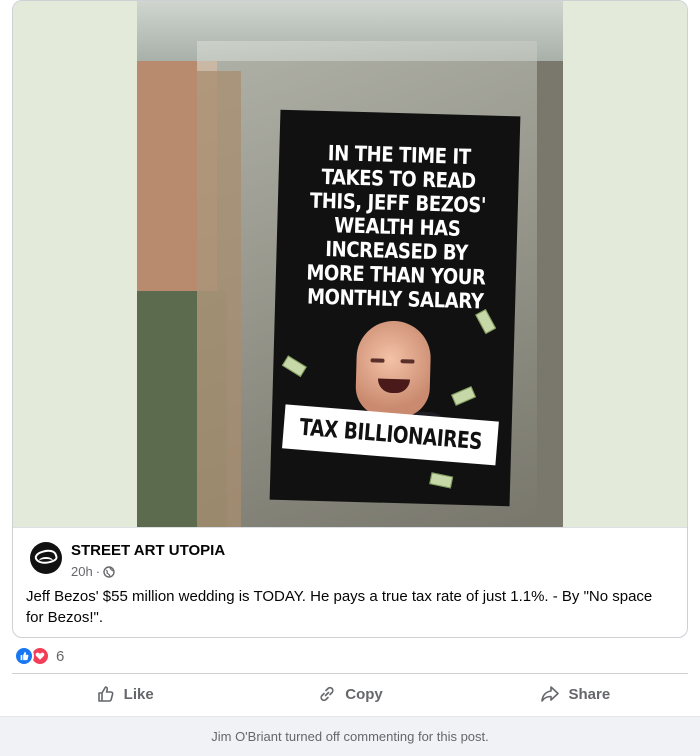  What do you see at coordinates (394, 386) in the screenshot?
I see `poster-mouth` at bounding box center [394, 386].